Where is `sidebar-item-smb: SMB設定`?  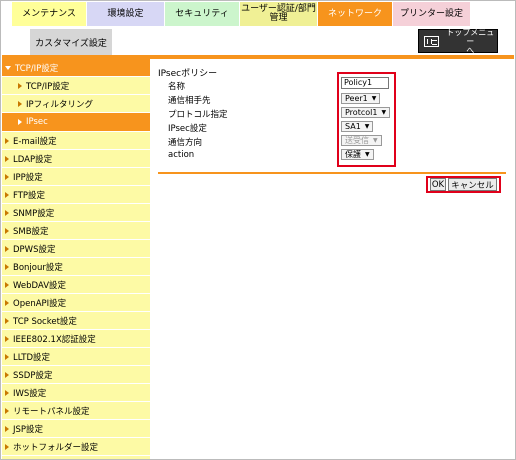 sidebar-item-smb: SMB設定 is located at coordinates (76, 231).